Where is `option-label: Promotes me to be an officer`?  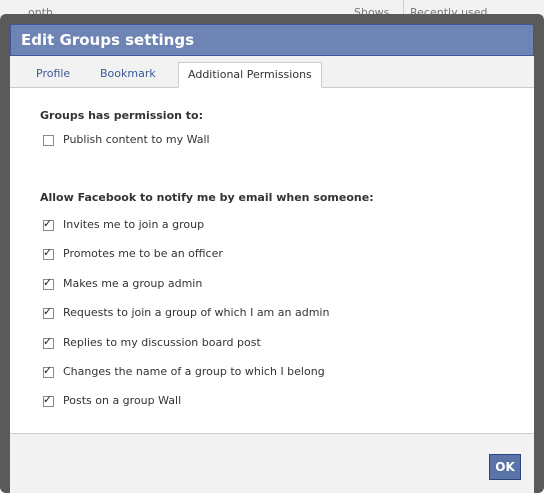 option-label: Promotes me to be an officer is located at coordinates (143, 253).